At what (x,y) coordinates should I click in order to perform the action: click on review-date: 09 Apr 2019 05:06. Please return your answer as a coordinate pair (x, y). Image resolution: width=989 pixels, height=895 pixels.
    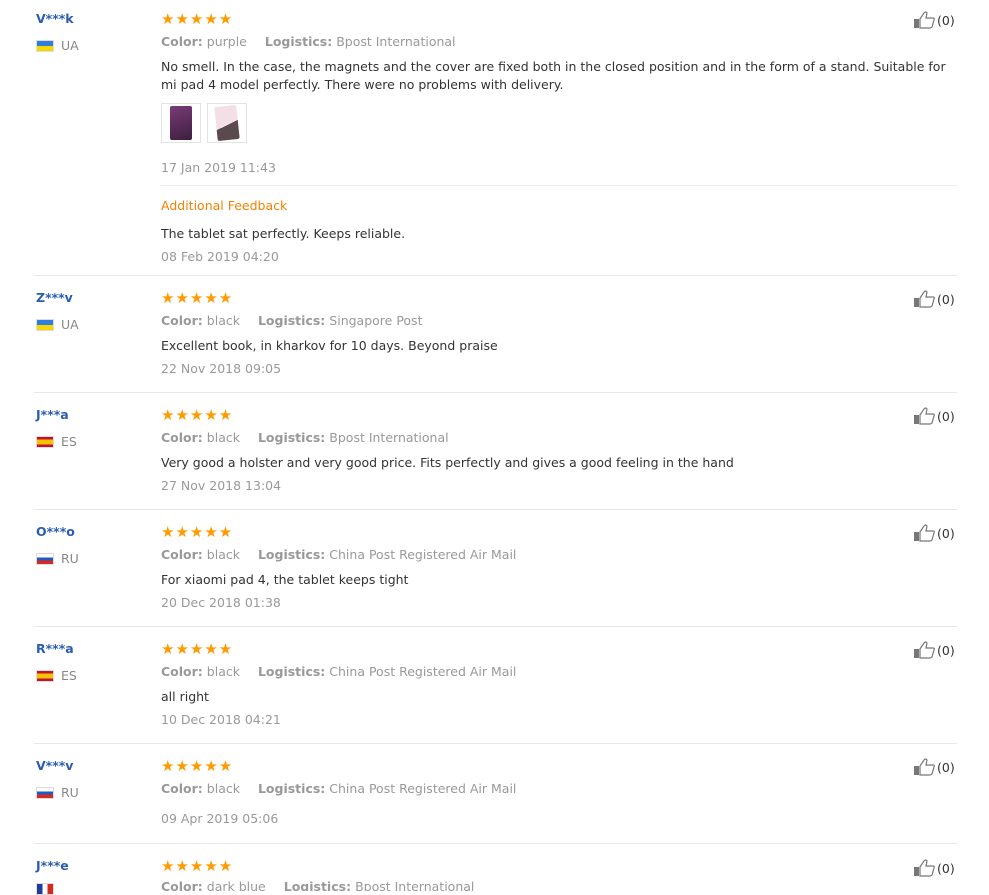
    Looking at the image, I should click on (220, 818).